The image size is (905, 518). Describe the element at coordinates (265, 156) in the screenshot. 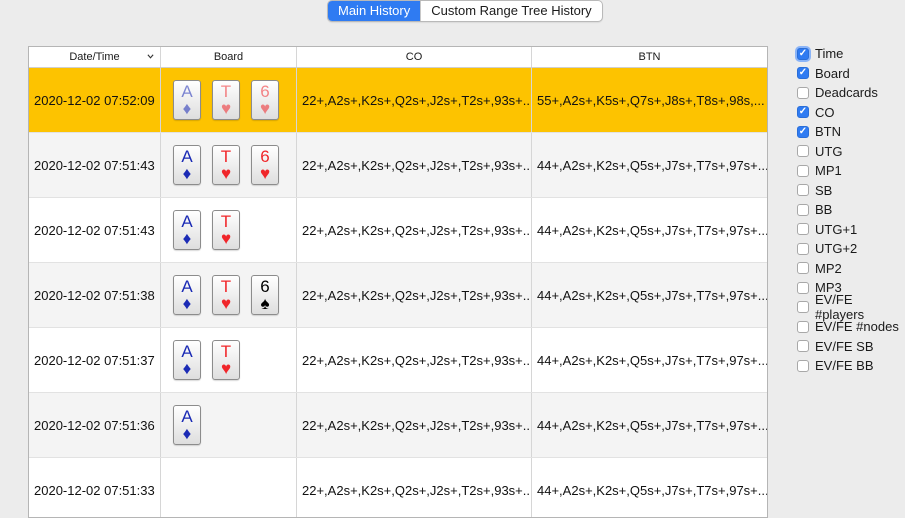

I see `card-rank: 6` at that location.